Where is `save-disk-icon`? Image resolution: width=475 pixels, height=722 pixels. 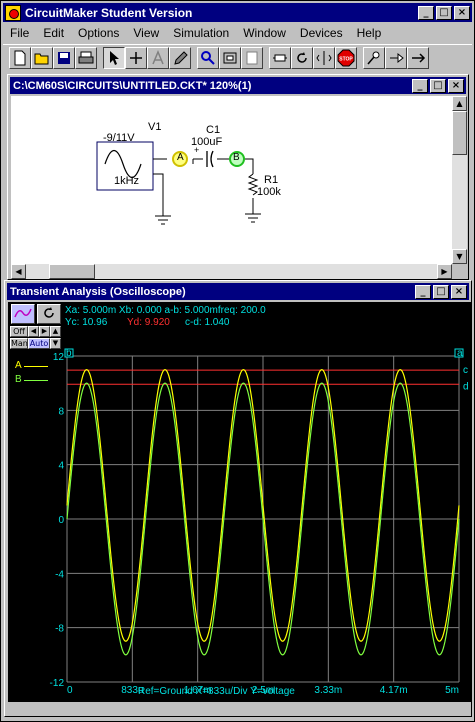
save-disk-icon is located at coordinates (64, 58).